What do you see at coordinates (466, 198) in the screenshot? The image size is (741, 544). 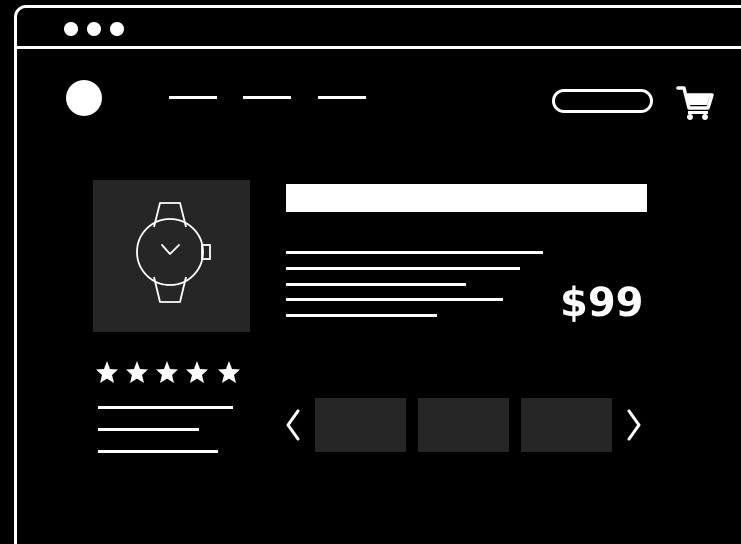 I see `product-title` at bounding box center [466, 198].